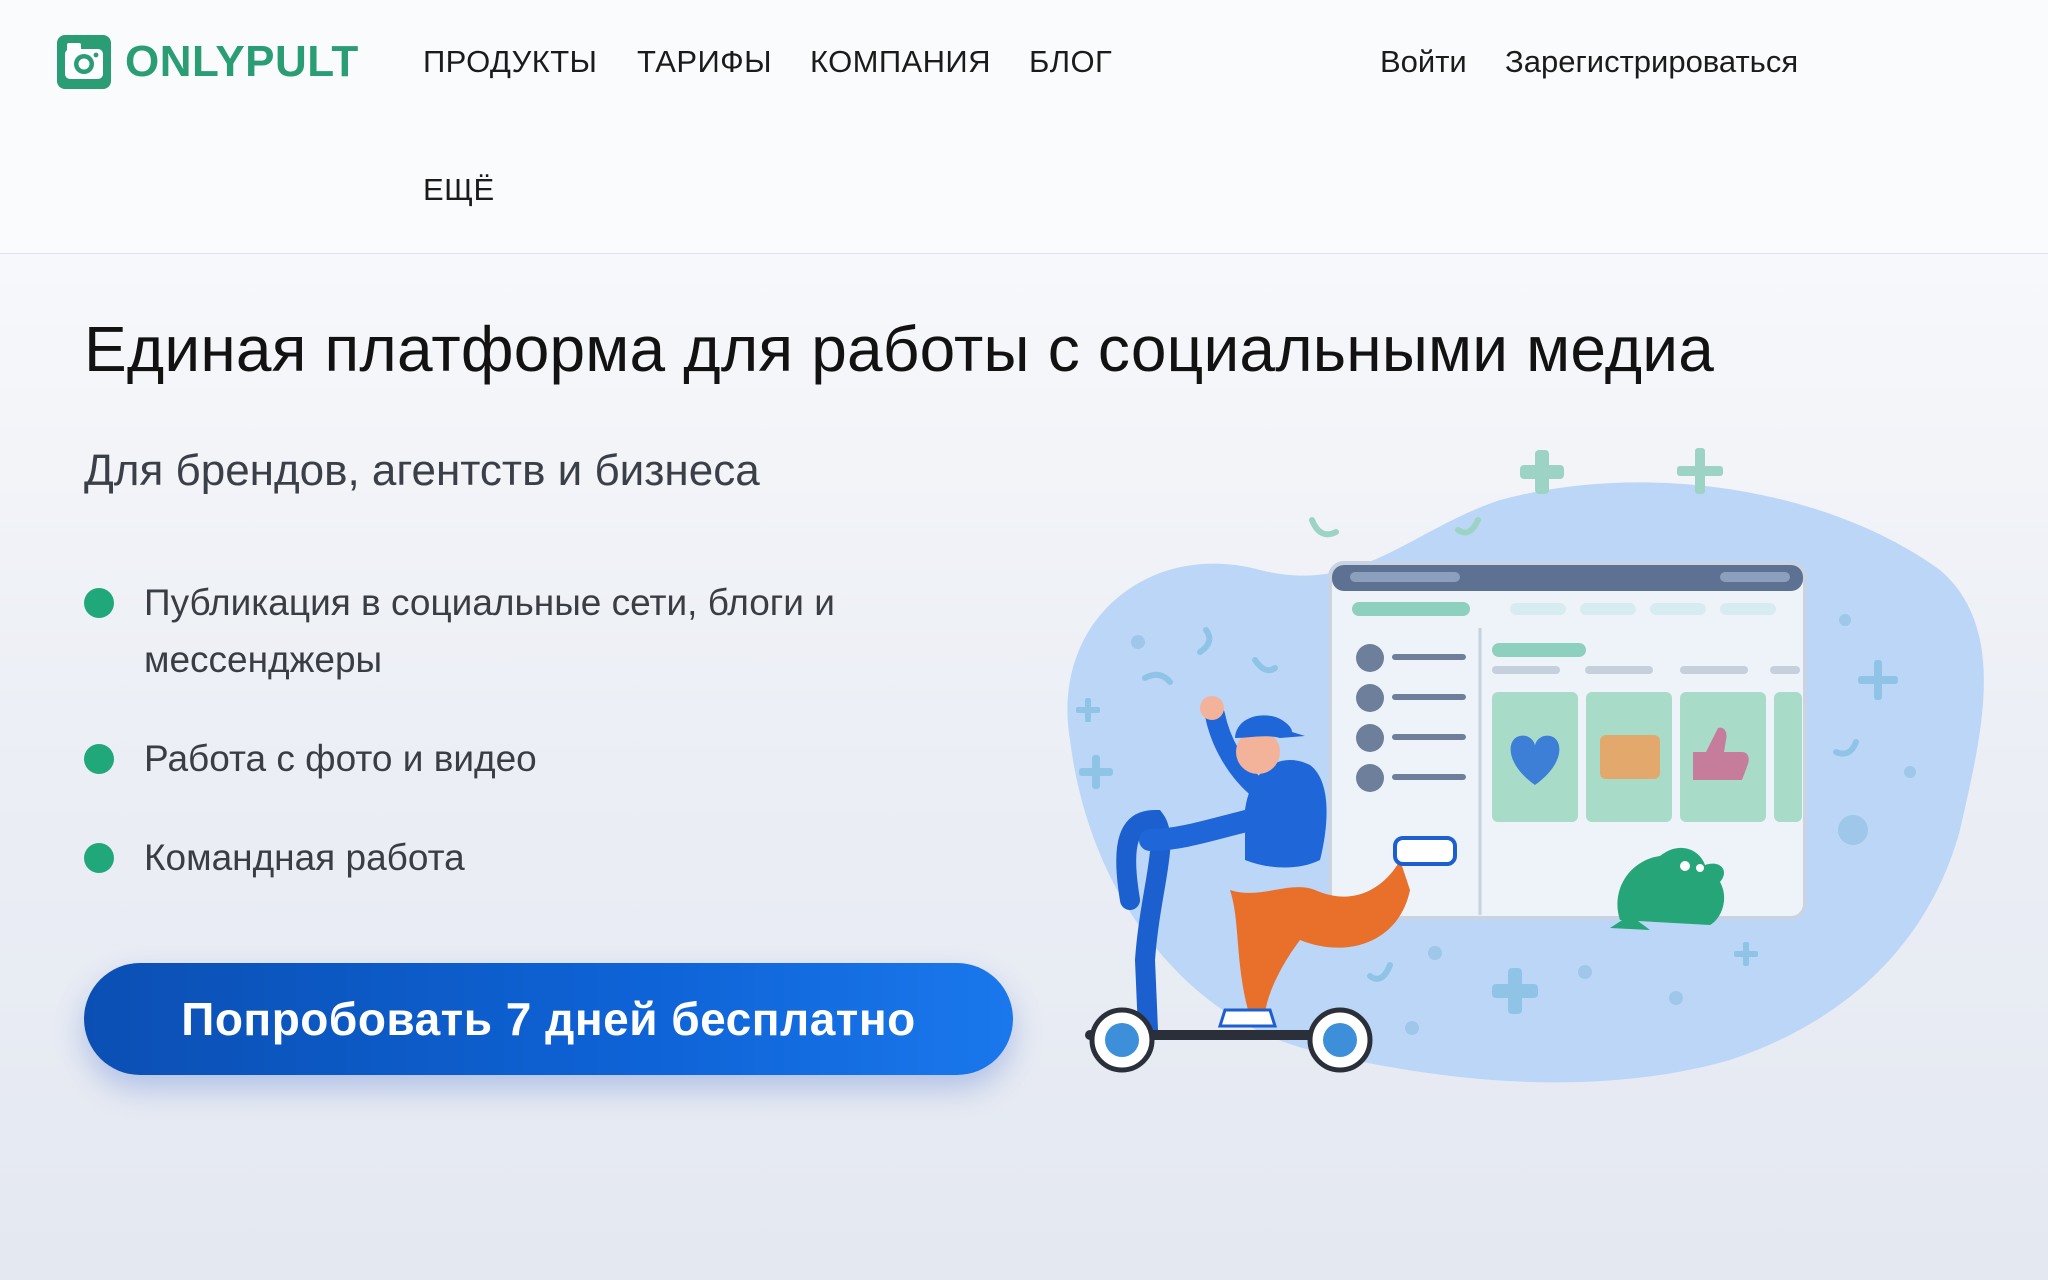  Describe the element at coordinates (242, 61) in the screenshot. I see `logo-text: ONLYPULT` at that location.